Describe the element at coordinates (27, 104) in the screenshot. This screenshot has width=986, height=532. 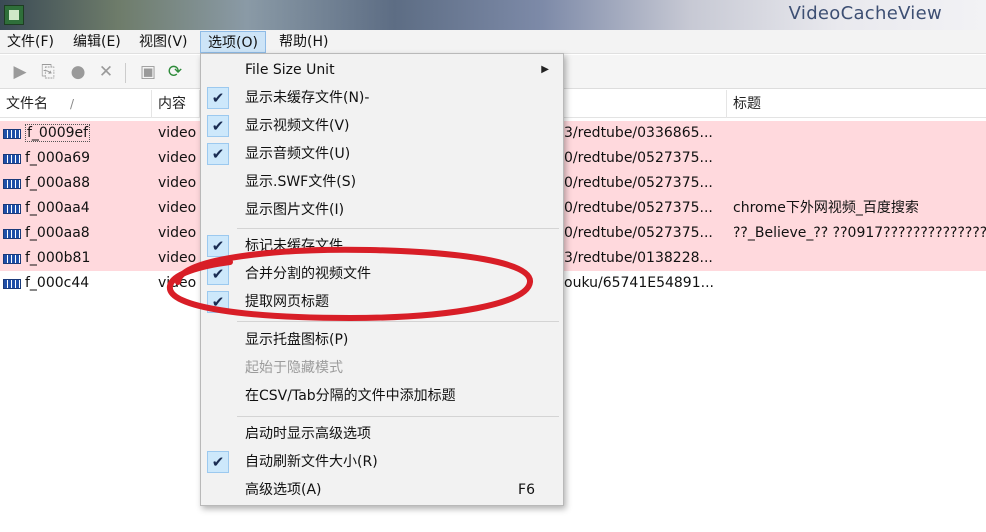
I see `column-header-filename-label: 文件名` at that location.